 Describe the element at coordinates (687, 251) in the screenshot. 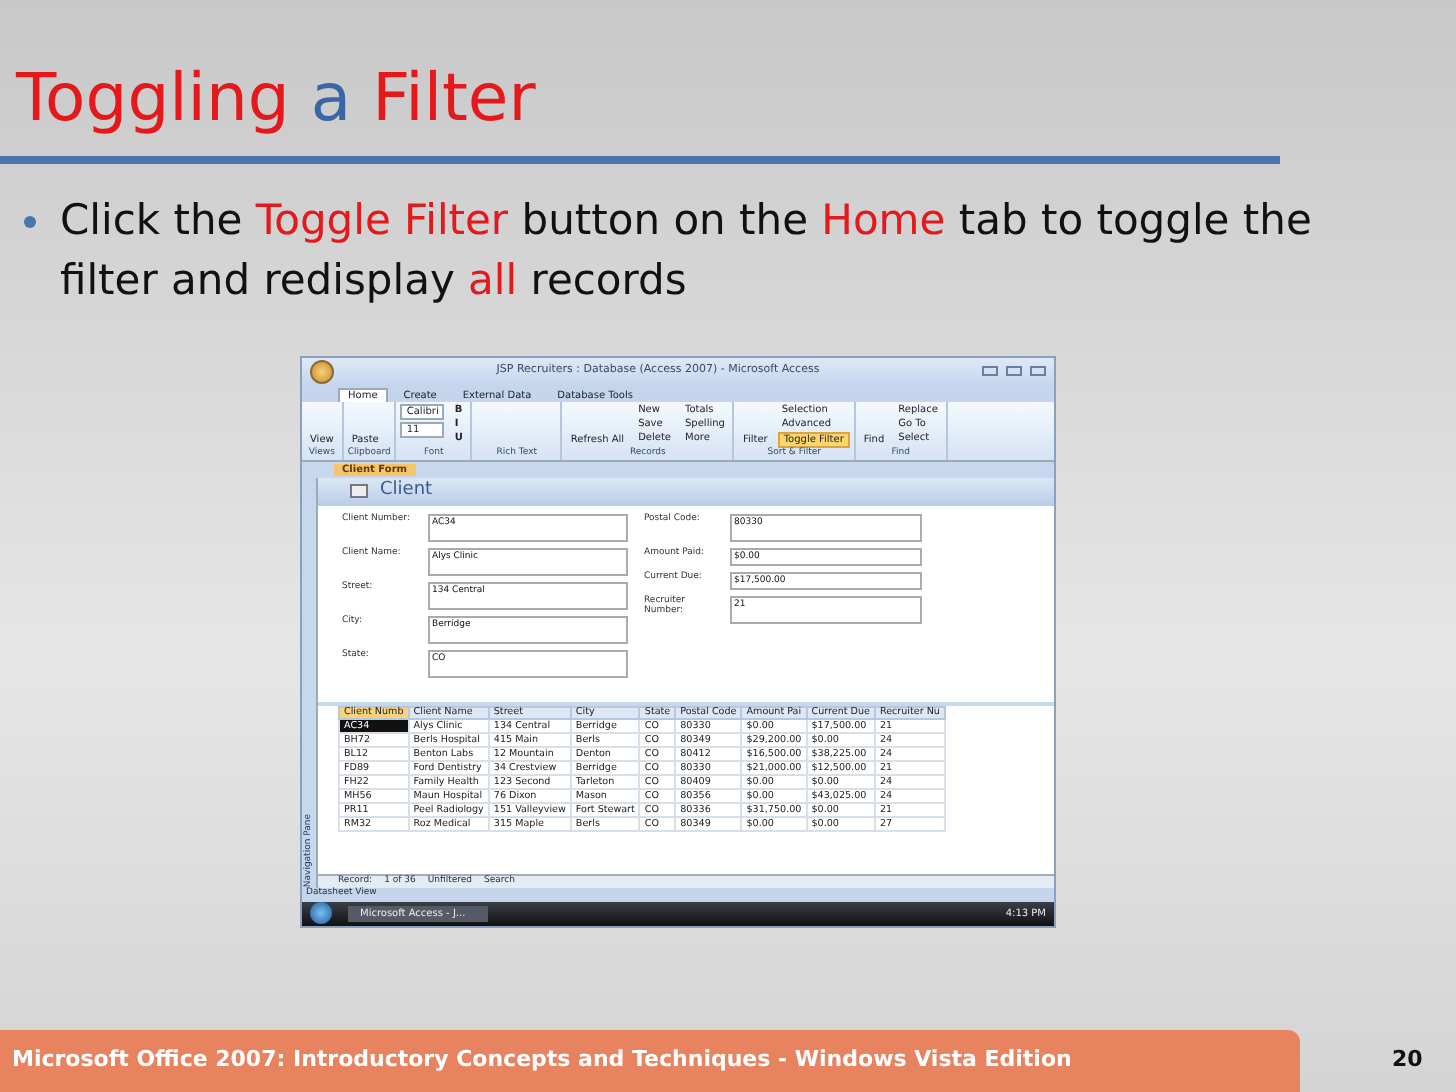

I see `bullet-text: Click the Toggle Filter button on the Home tab to toggle the filter and redisplay all records` at that location.